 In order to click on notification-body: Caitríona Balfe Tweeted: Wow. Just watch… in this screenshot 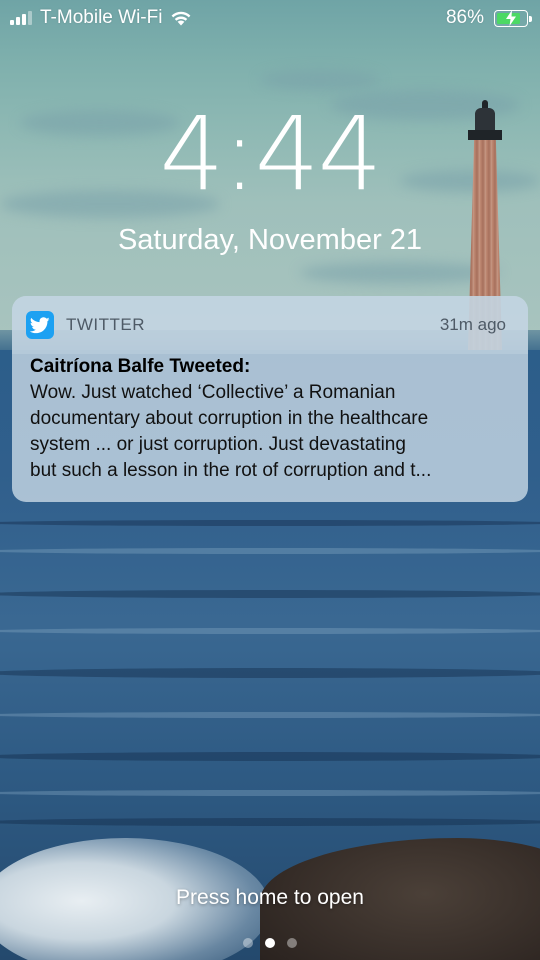, I will do `click(270, 419)`.